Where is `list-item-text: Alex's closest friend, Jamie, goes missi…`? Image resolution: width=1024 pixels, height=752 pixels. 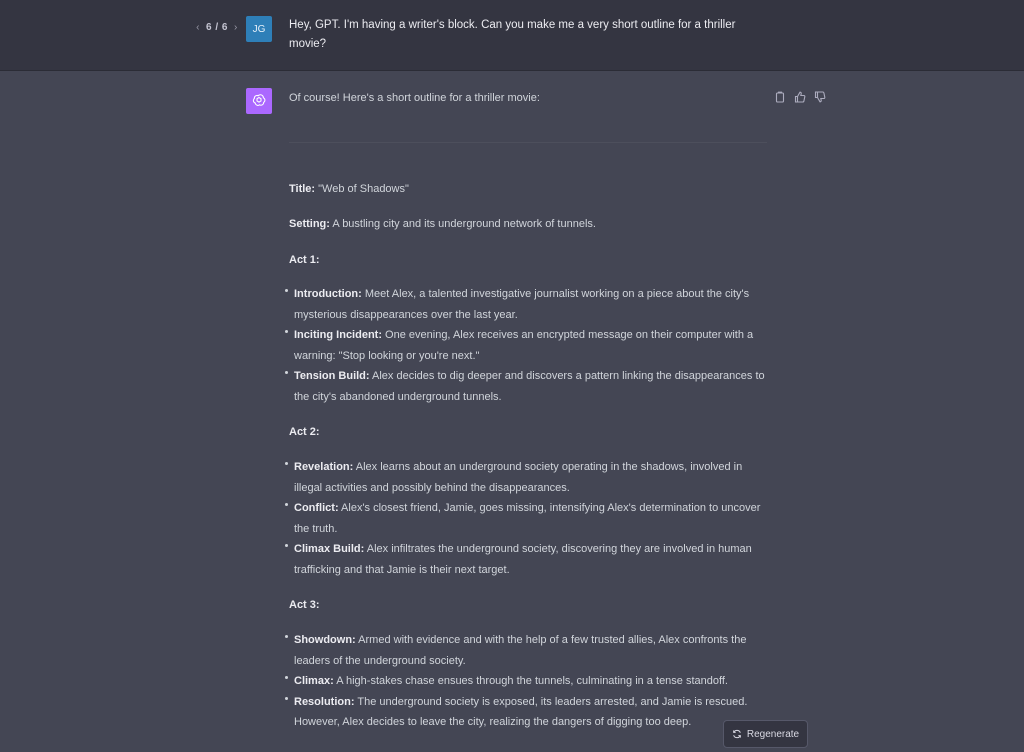
list-item-text: Alex's closest friend, Jamie, goes missi… is located at coordinates (527, 518).